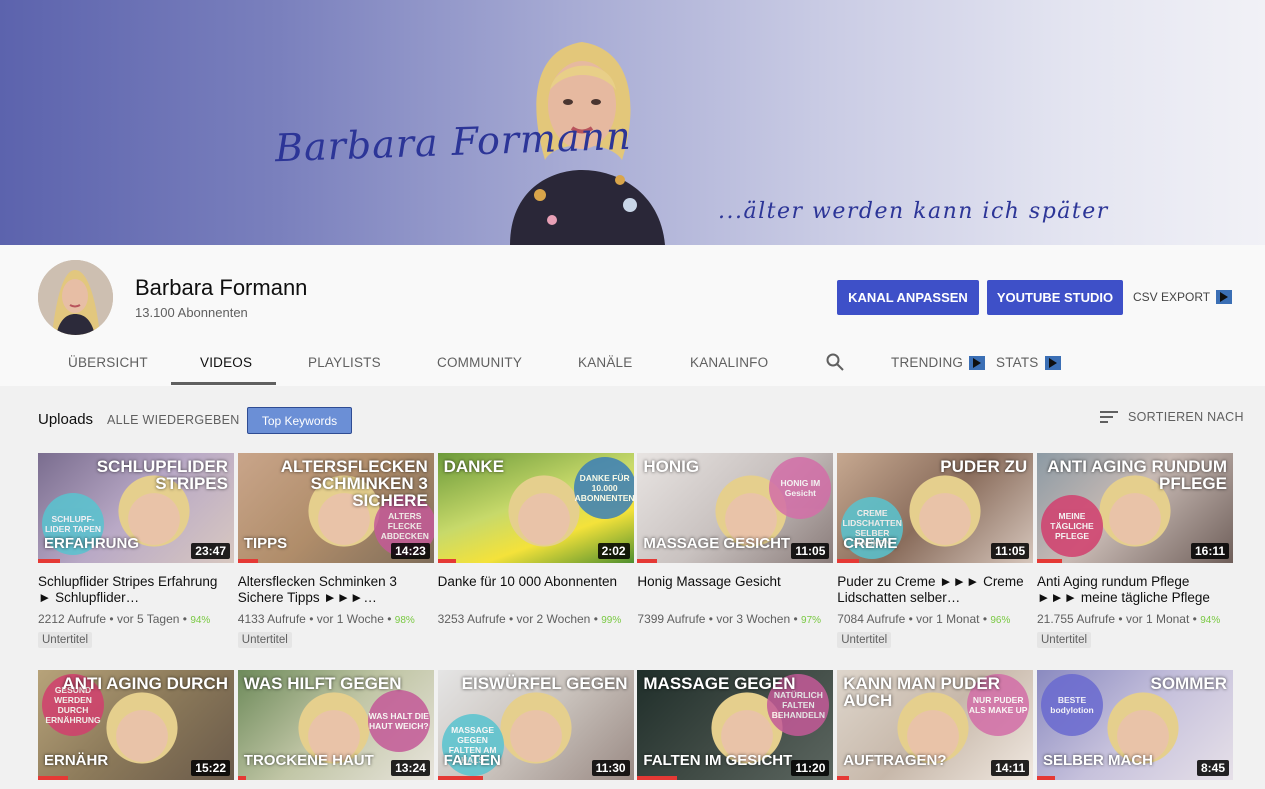 This screenshot has width=1265, height=789. I want to click on upload-age: vor 3 Wochen, so click(753, 619).